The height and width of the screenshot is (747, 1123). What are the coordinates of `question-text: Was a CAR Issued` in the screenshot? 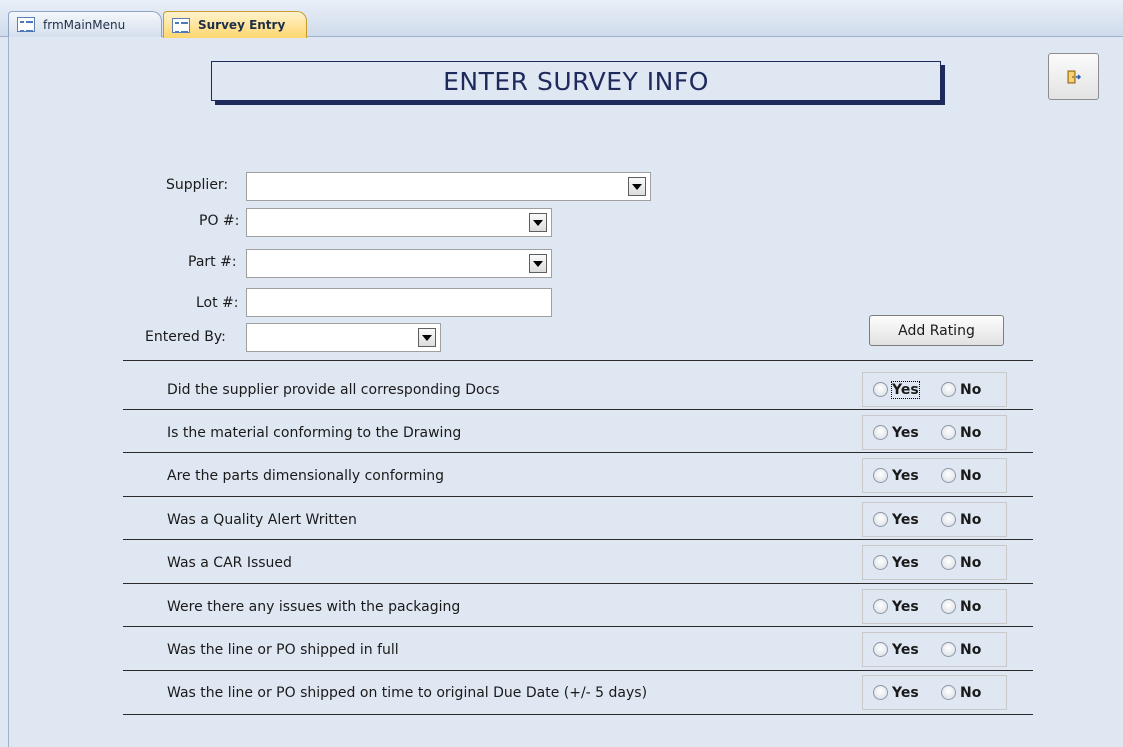 It's located at (229, 563).